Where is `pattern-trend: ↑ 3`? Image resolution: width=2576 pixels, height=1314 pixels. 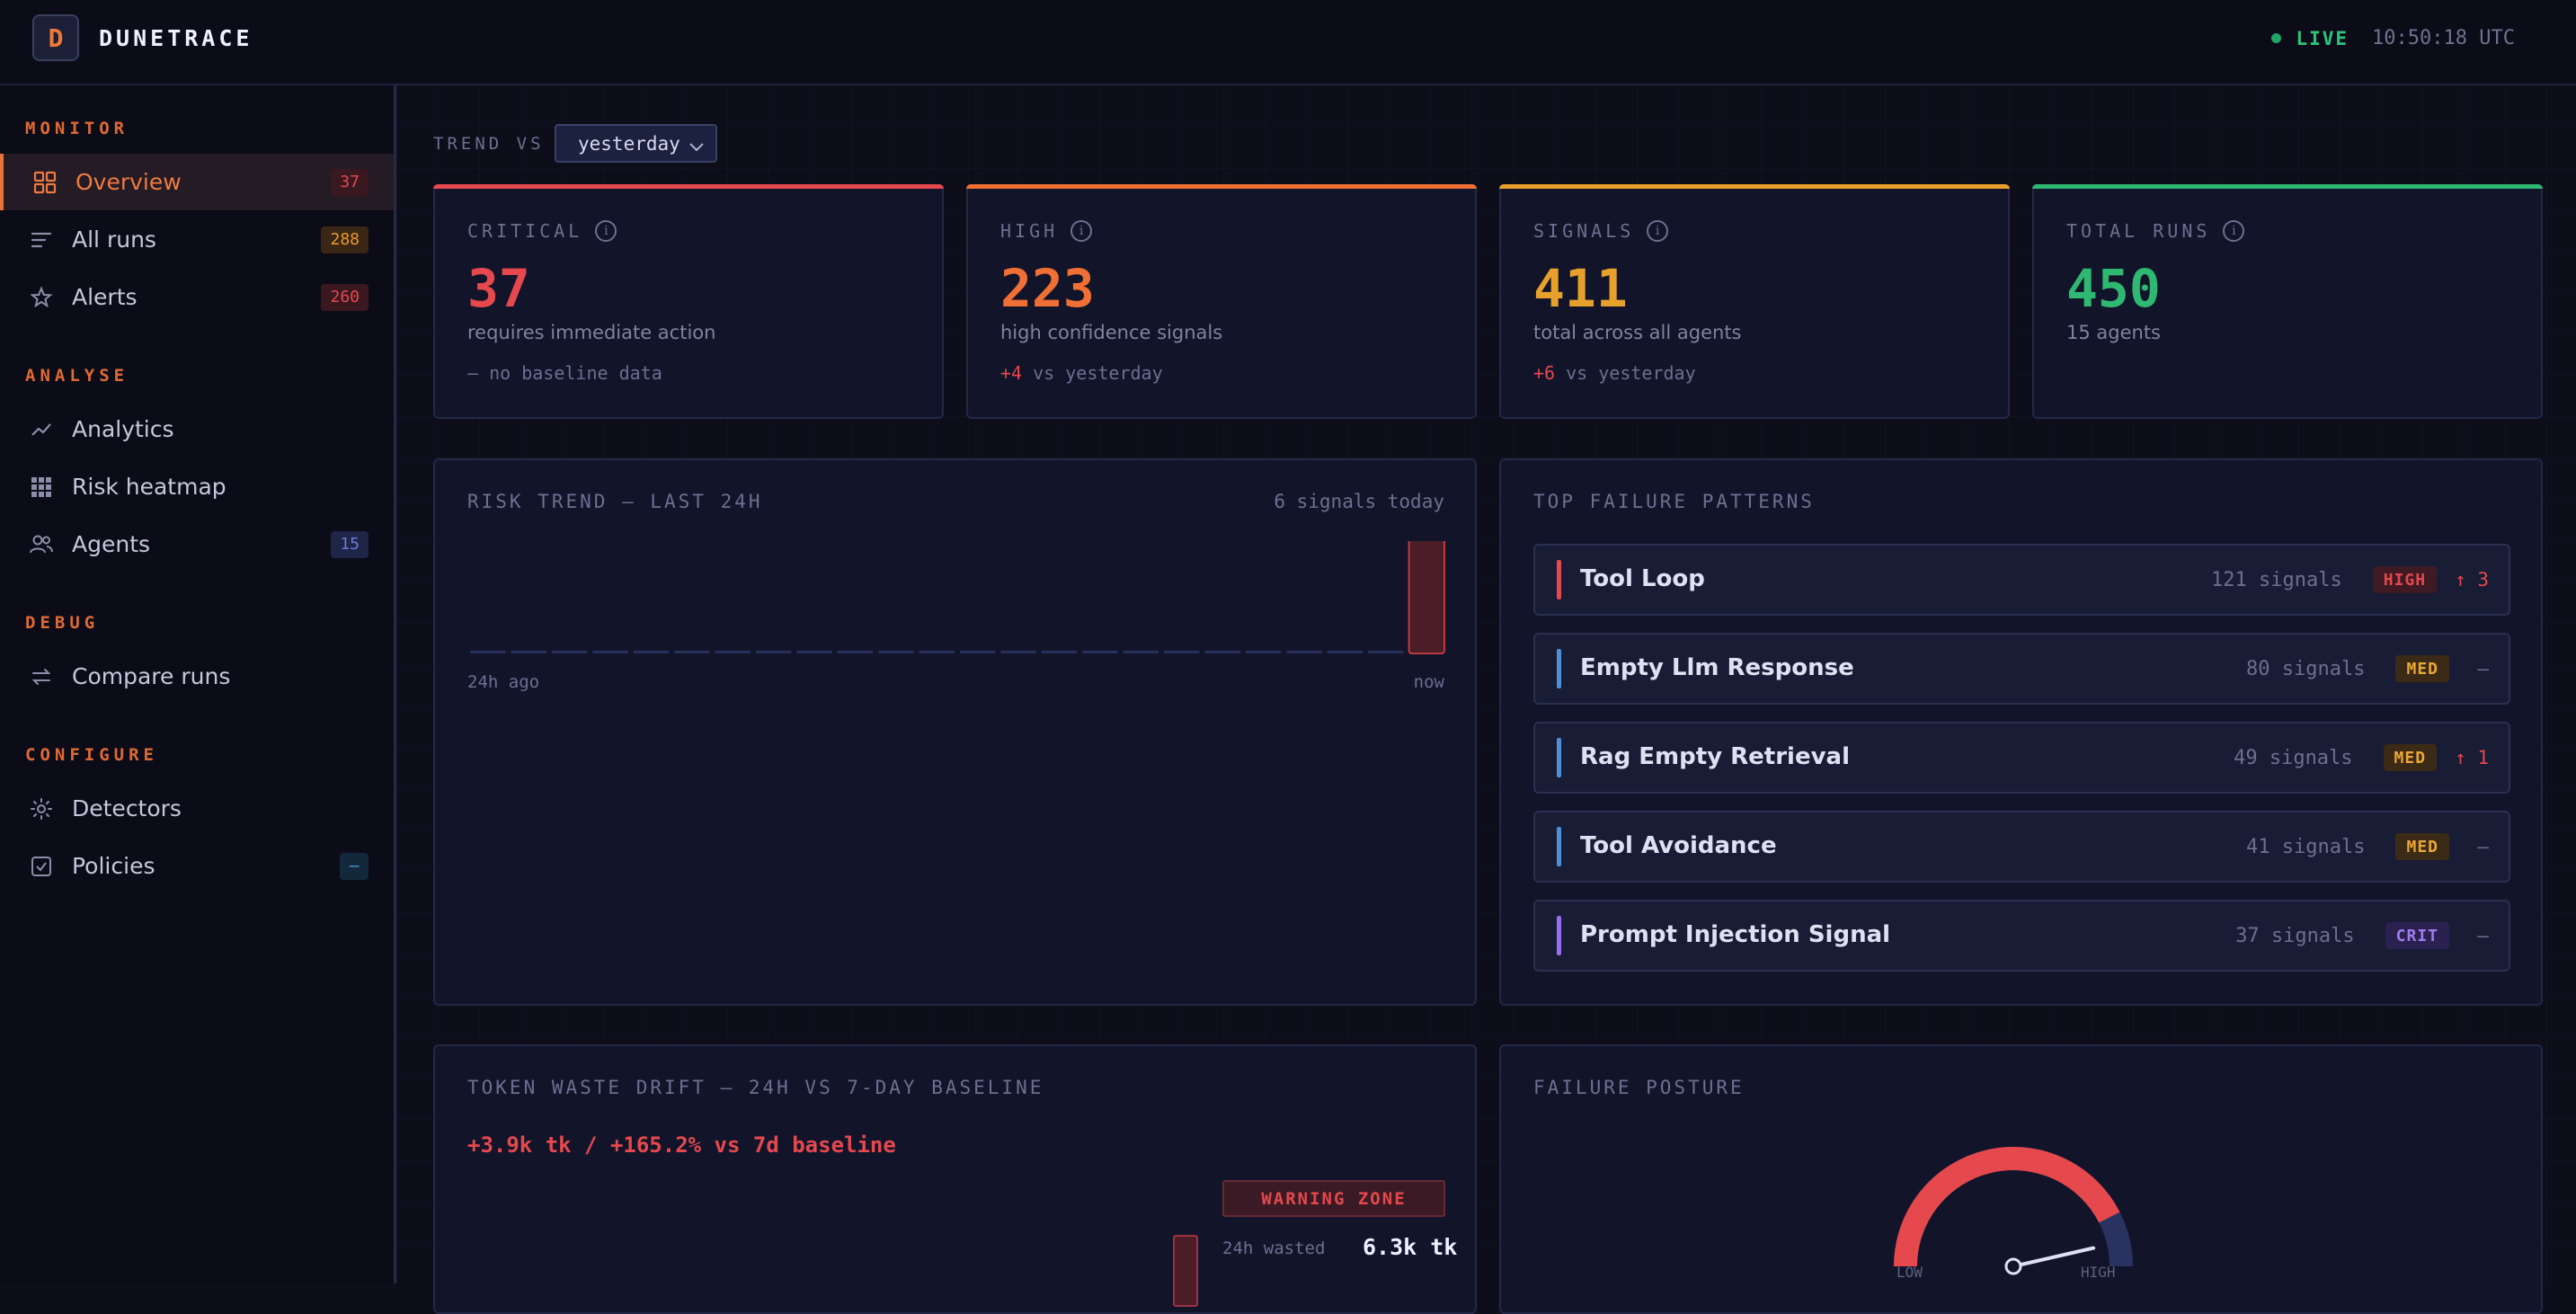 pattern-trend: ↑ 3 is located at coordinates (2472, 579).